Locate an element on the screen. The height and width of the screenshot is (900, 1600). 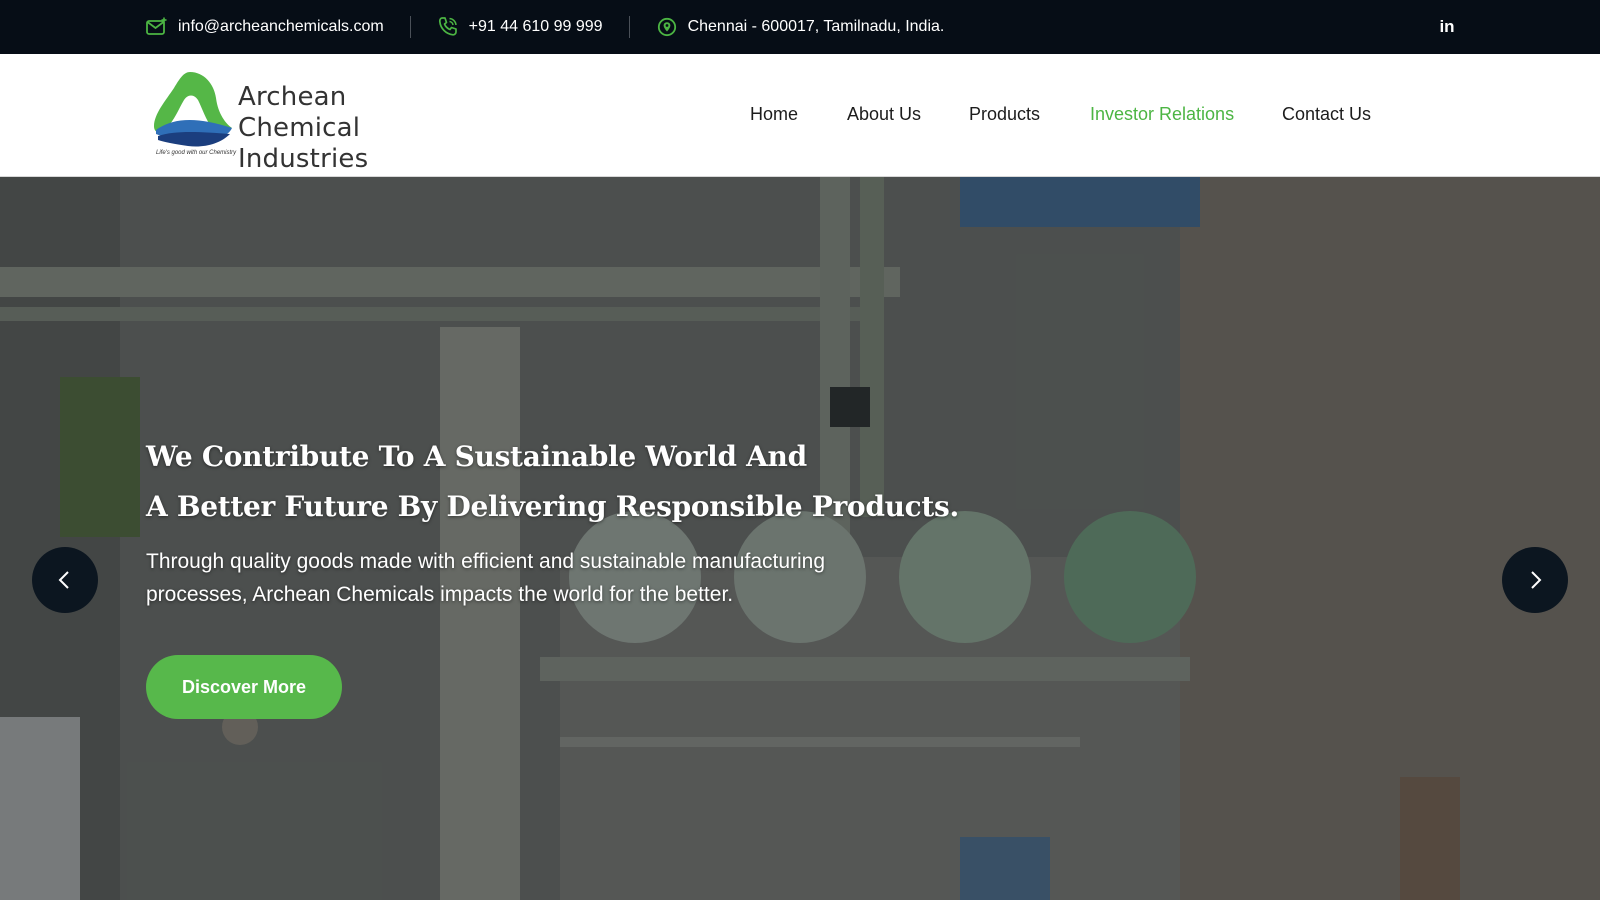
chevron-left-icon is located at coordinates (63, 580).